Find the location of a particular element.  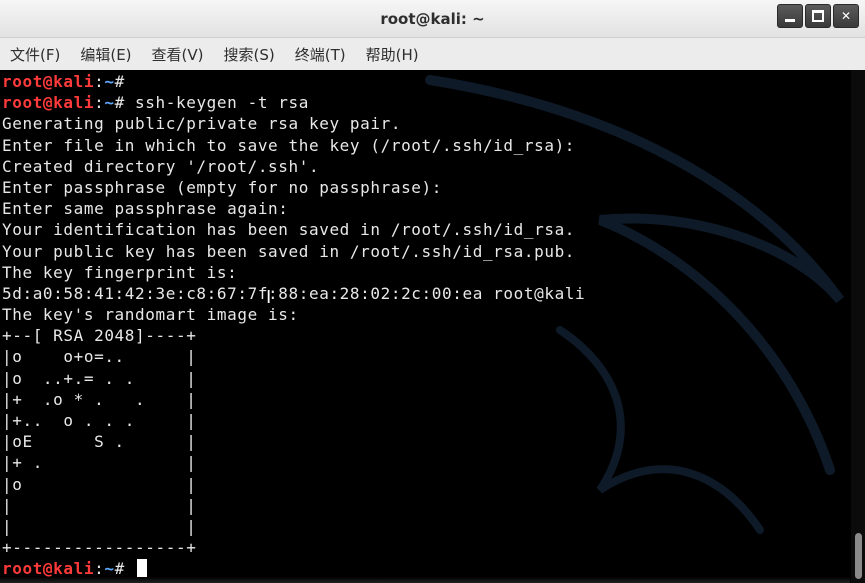

output-line: The key's randomart image is: is located at coordinates (150, 315).